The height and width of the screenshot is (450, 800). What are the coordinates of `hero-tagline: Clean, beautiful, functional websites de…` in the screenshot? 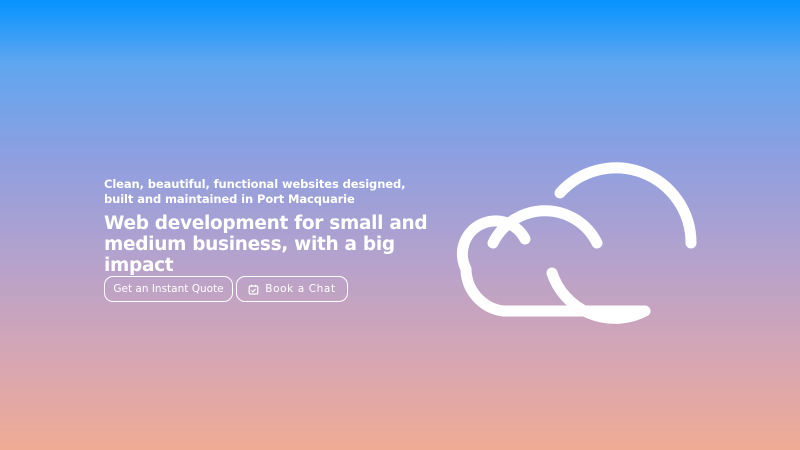 It's located at (255, 191).